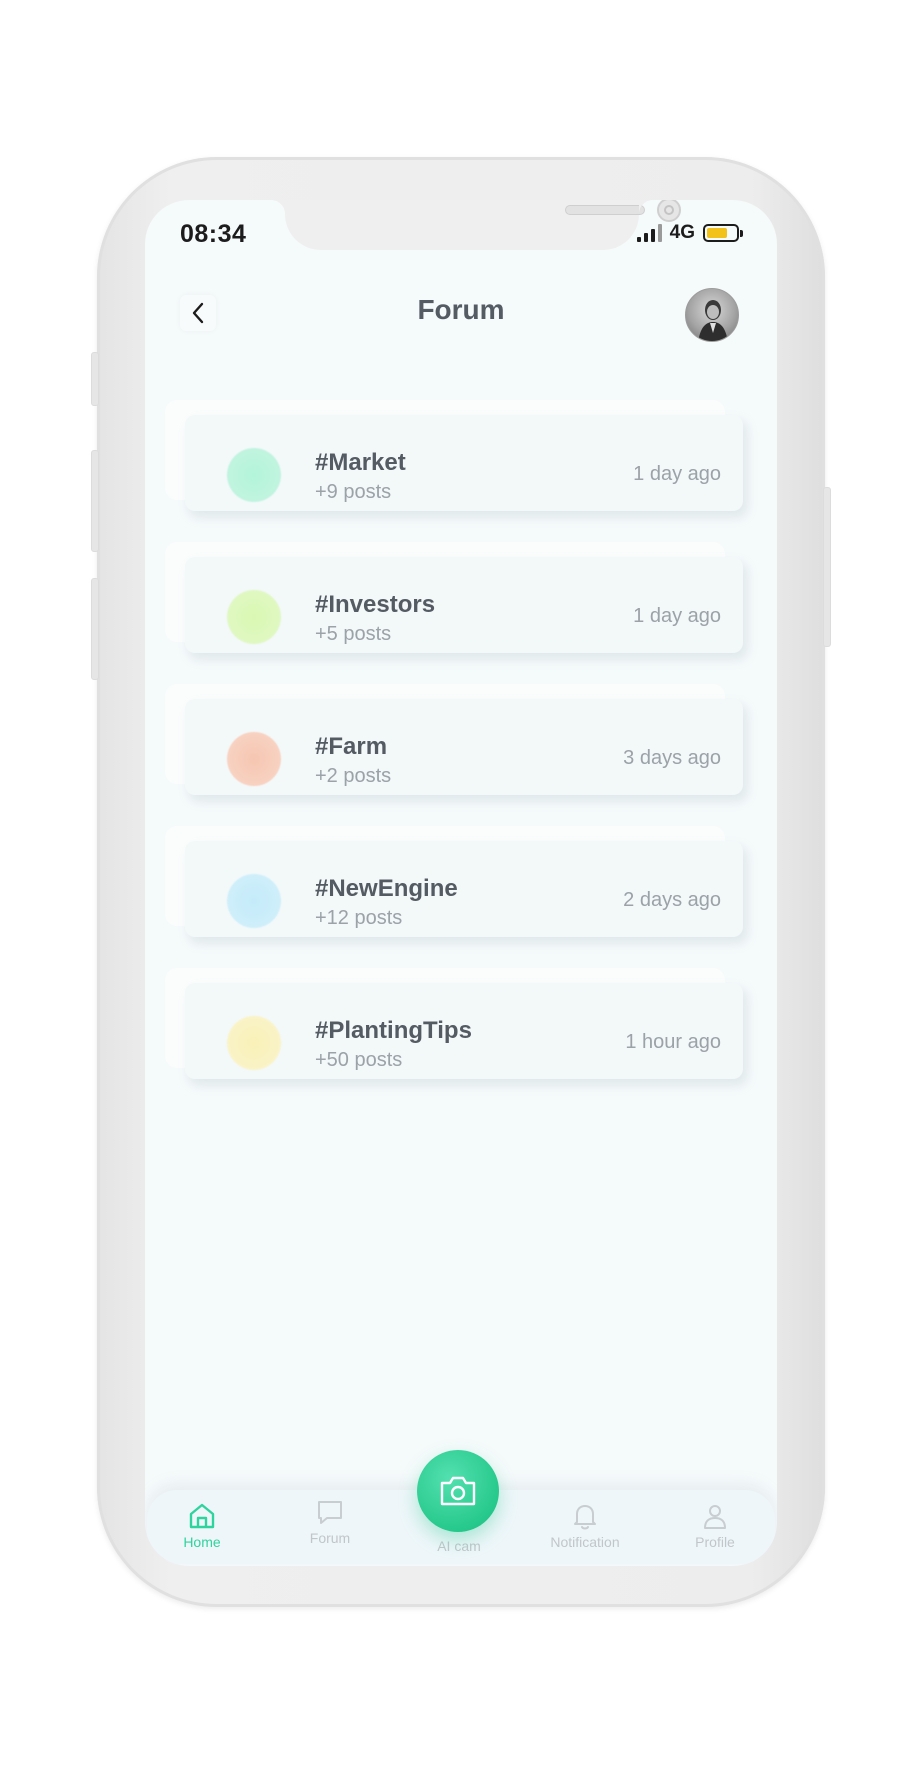 This screenshot has height=1766, width=922. Describe the element at coordinates (669, 211) in the screenshot. I see `front-camera` at that location.